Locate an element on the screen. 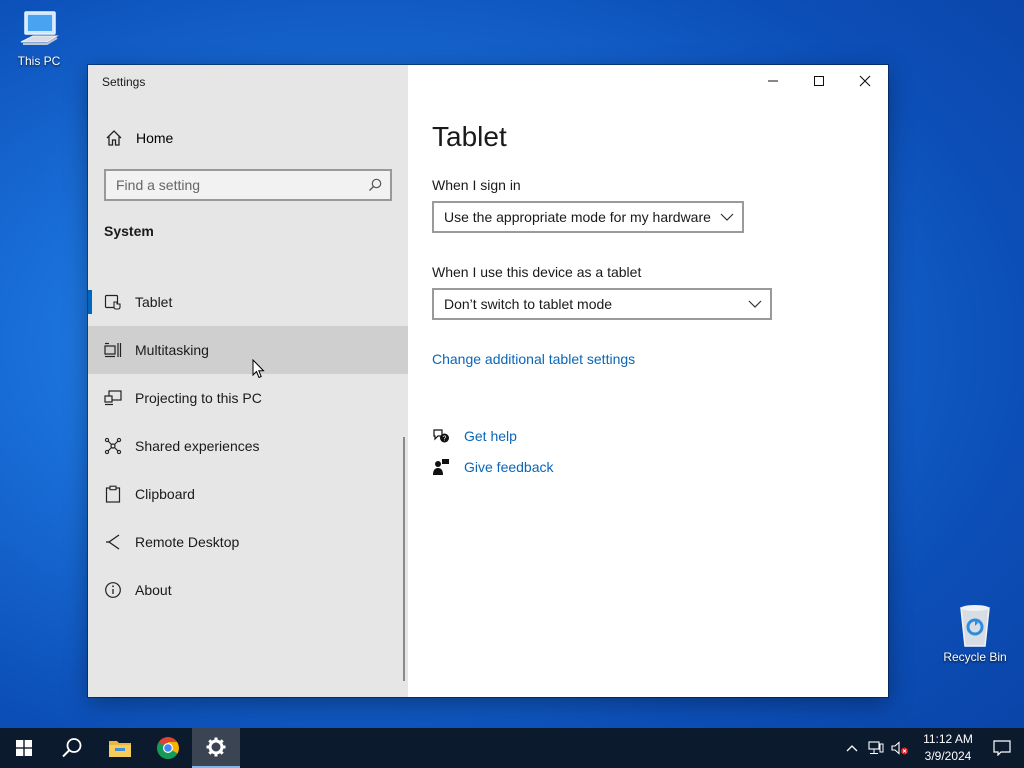 This screenshot has width=1024, height=768. tablet-use-value: Don’t switch to tablet mode is located at coordinates (528, 304).